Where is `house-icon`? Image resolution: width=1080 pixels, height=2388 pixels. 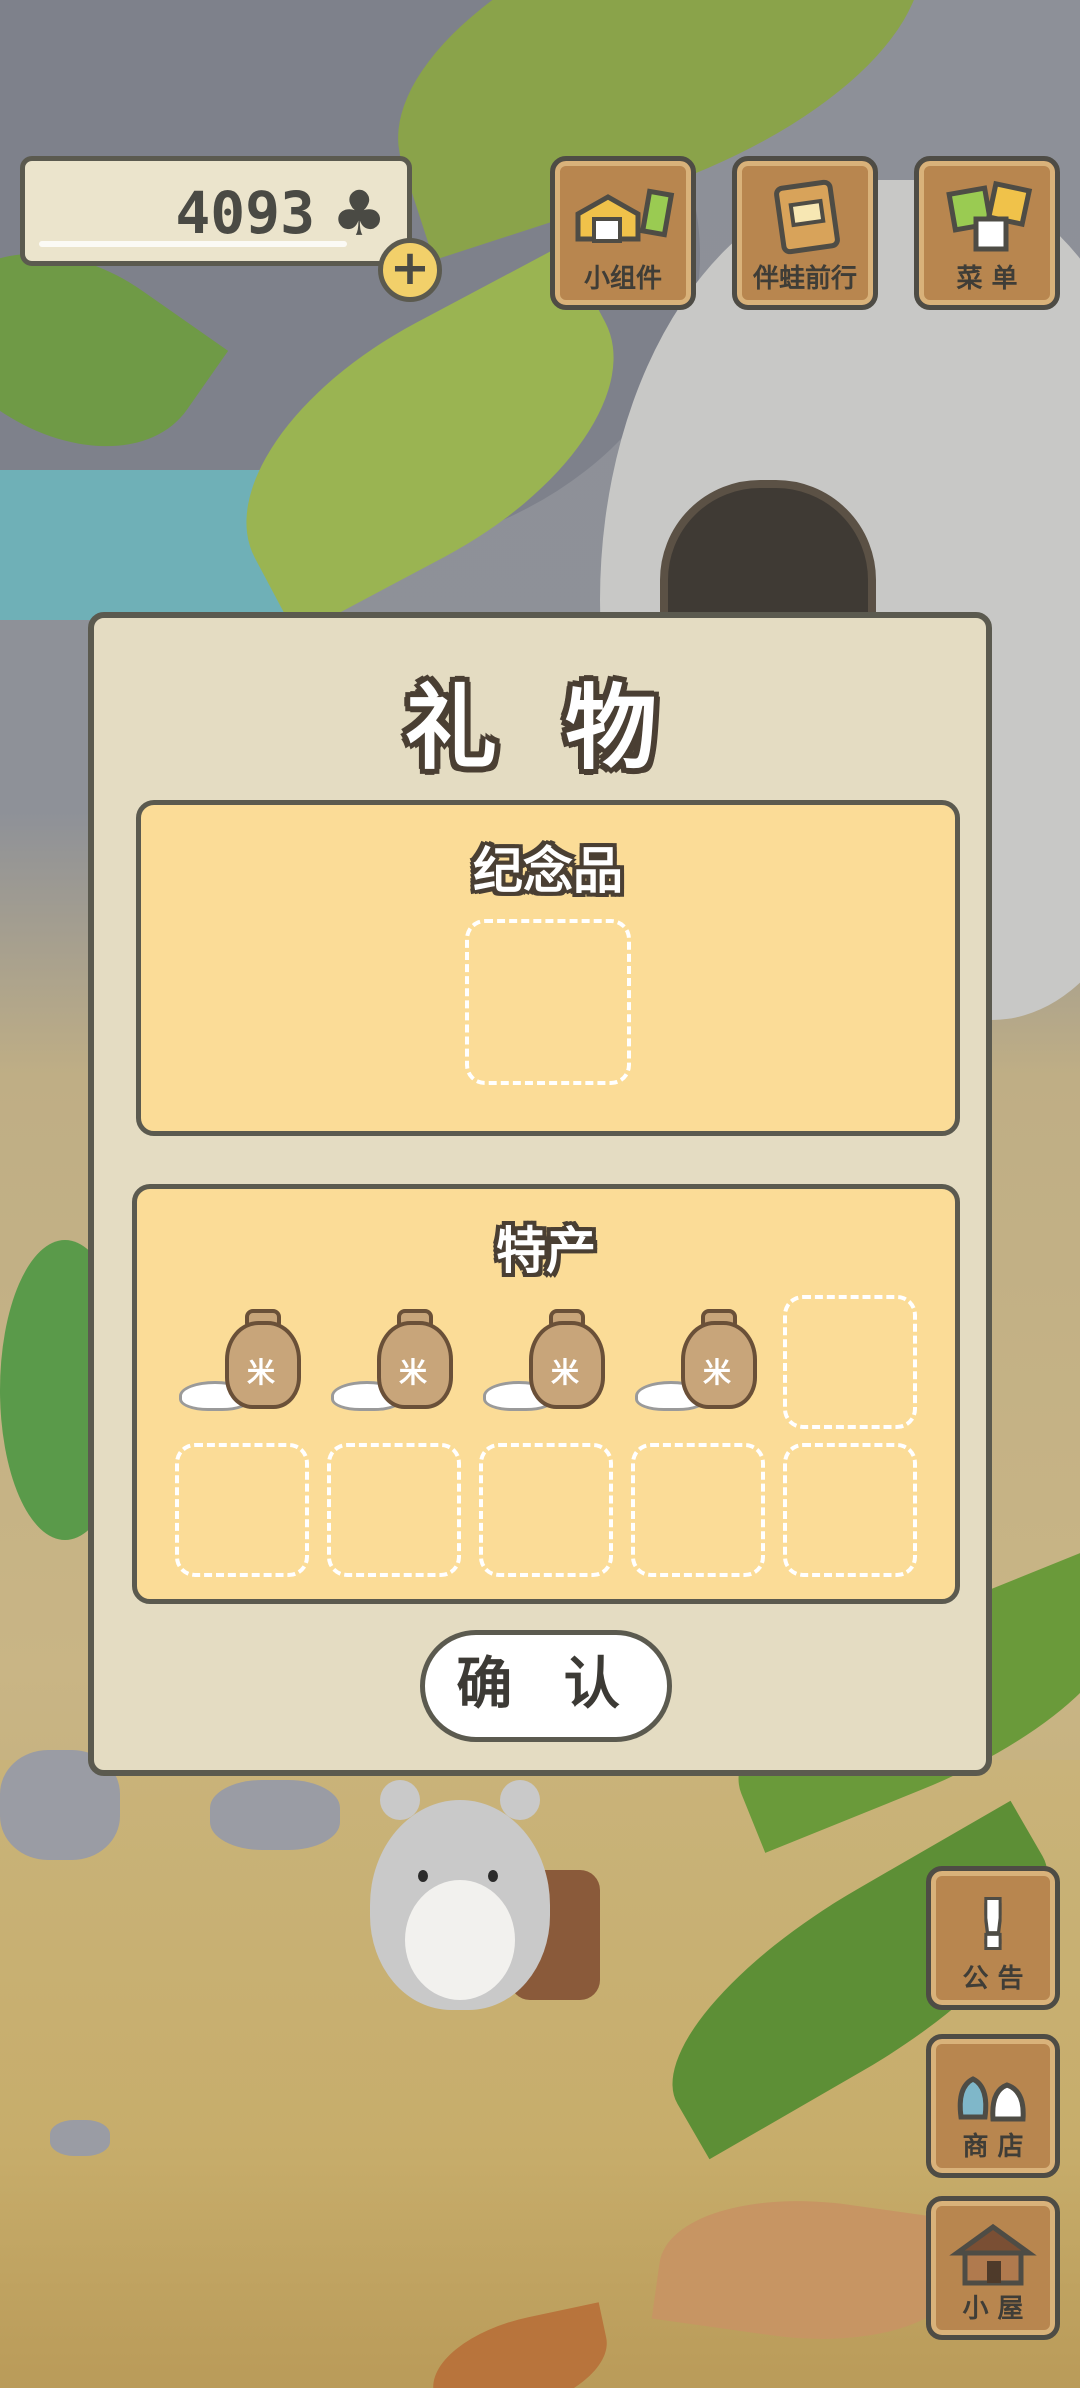
house-icon is located at coordinates (993, 2256).